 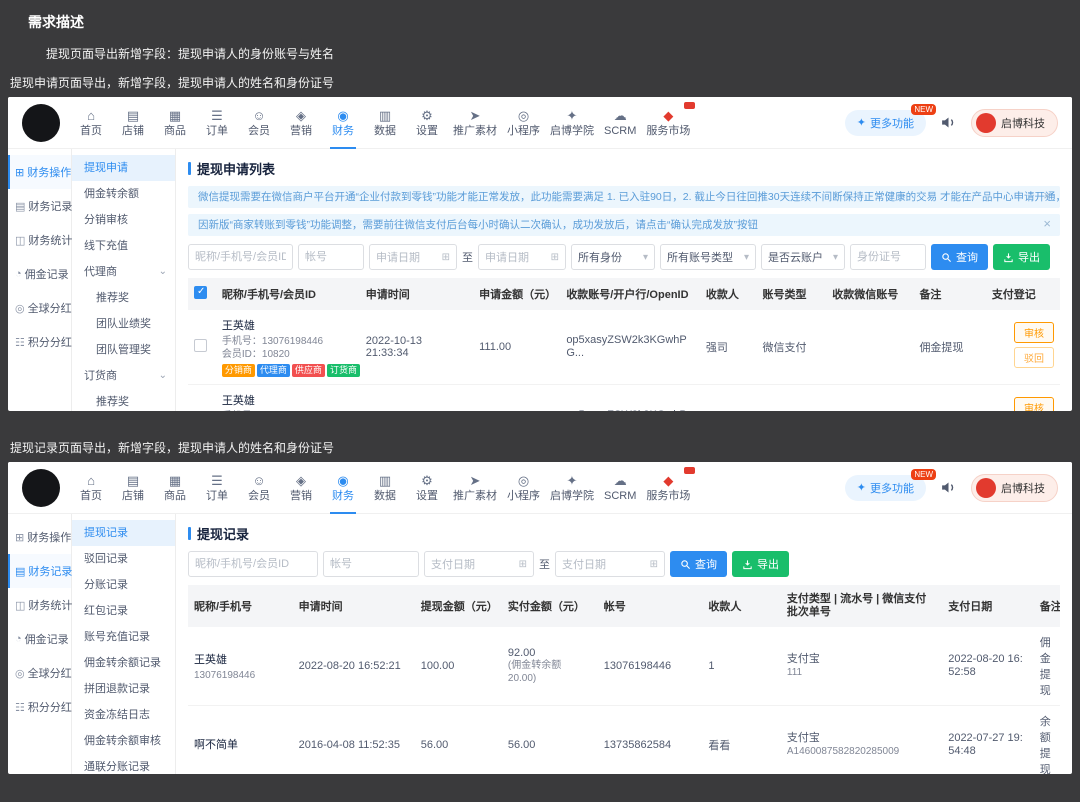 I want to click on withdraw-amount: 56.00, so click(x=458, y=739).